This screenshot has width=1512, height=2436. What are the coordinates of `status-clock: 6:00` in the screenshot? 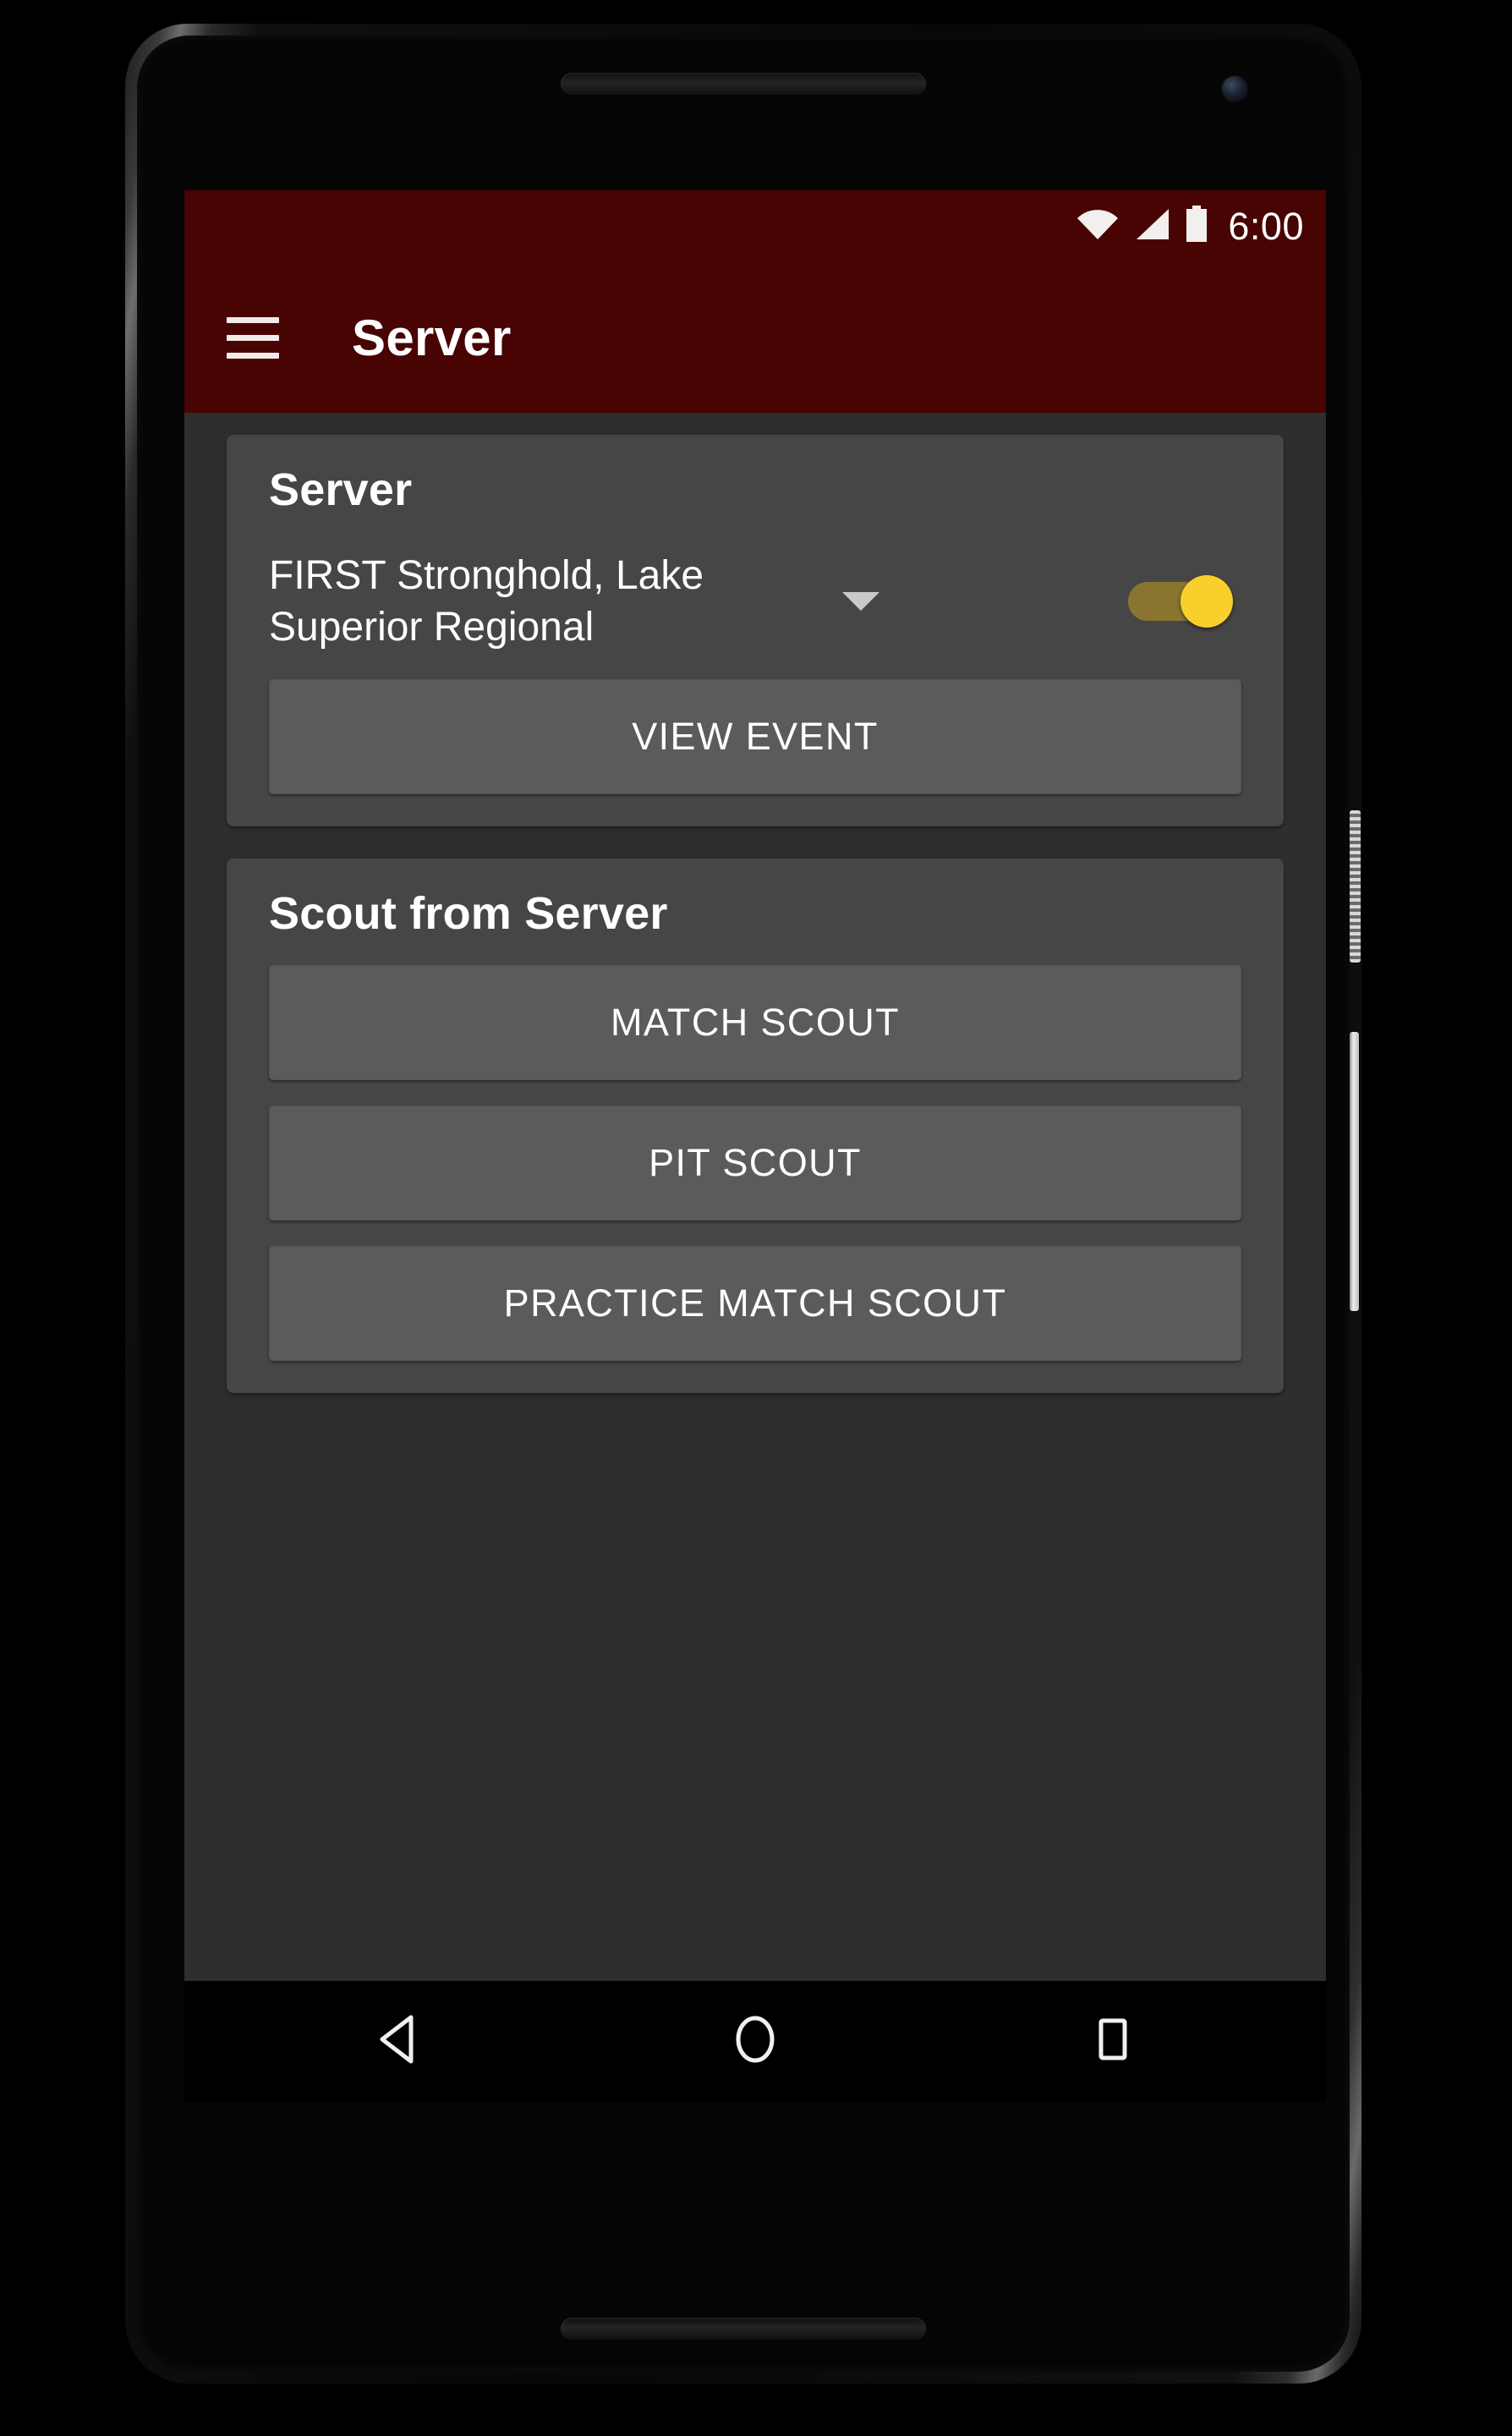 It's located at (1266, 226).